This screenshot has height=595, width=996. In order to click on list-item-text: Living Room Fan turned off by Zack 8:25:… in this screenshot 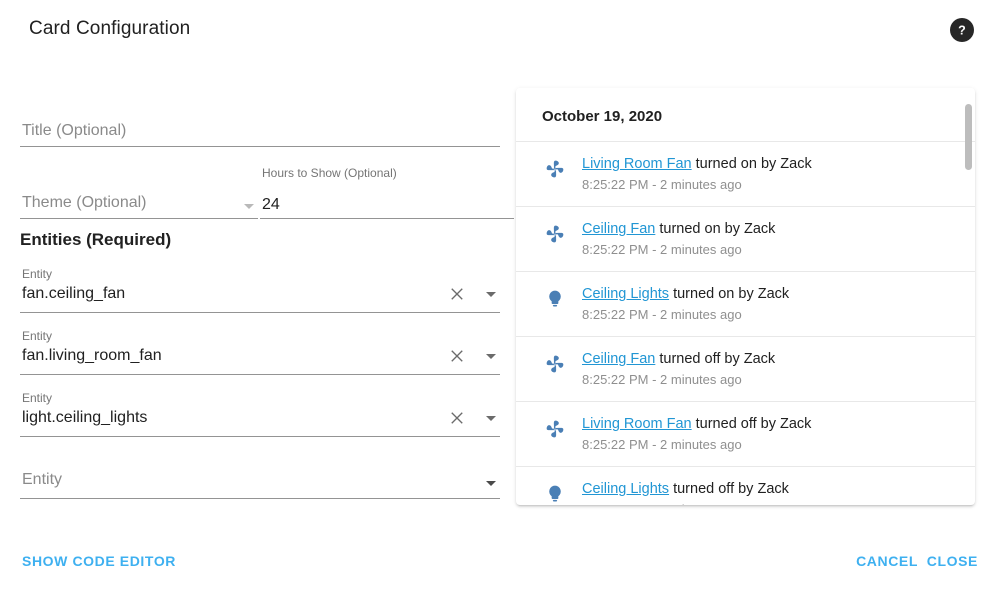, I will do `click(770, 434)`.